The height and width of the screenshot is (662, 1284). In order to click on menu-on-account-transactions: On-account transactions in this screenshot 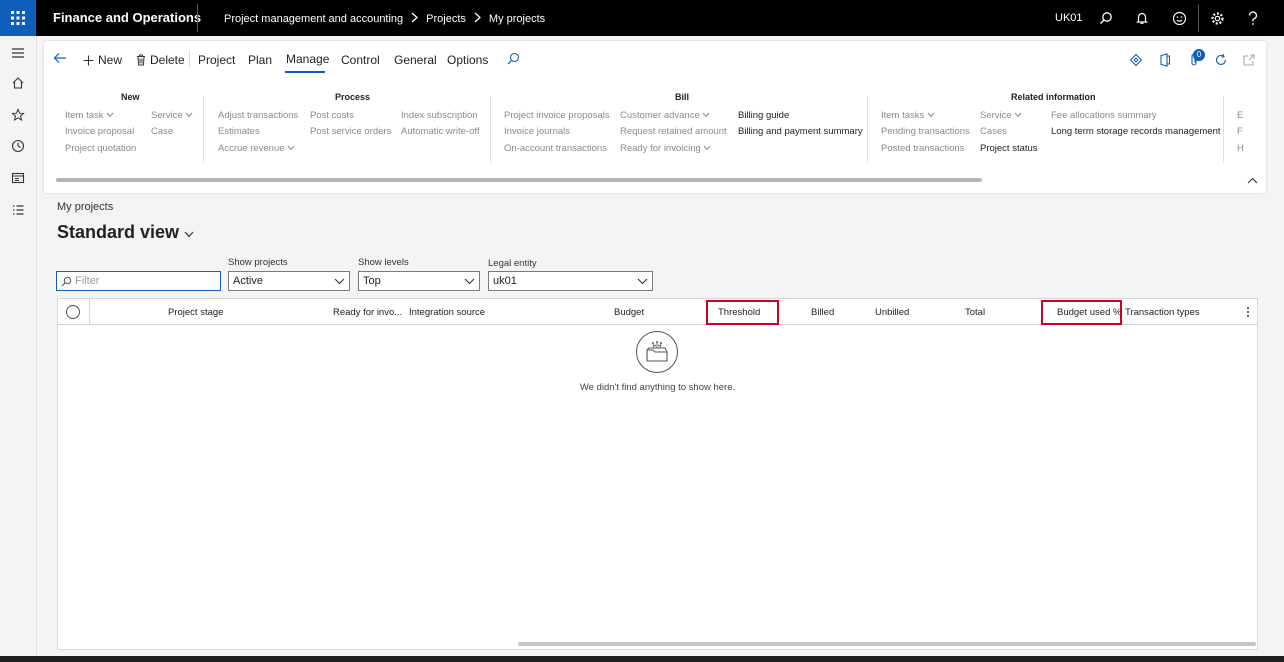, I will do `click(555, 148)`.